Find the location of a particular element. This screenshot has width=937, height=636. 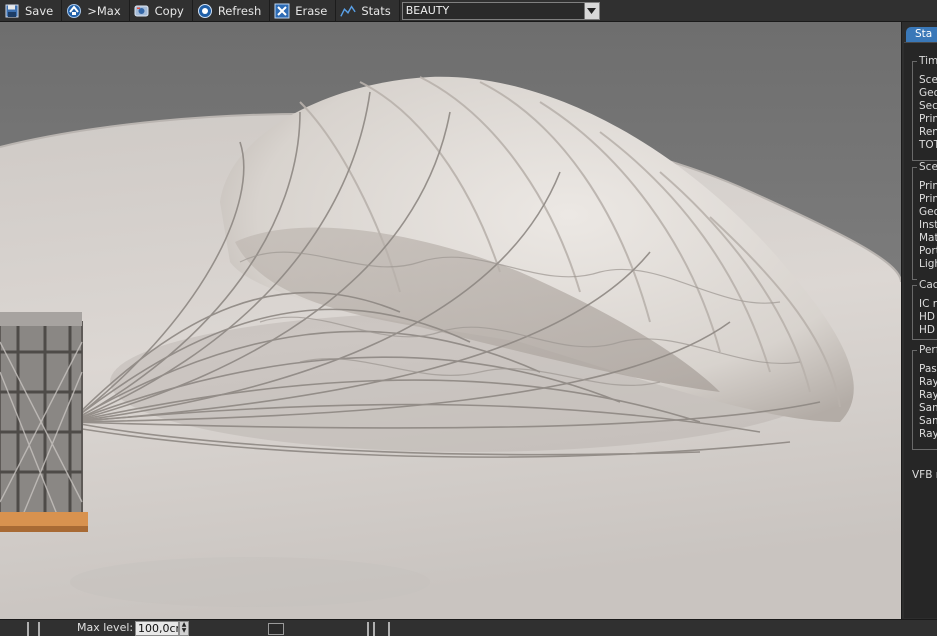

stats-item: Ren is located at coordinates (928, 132).